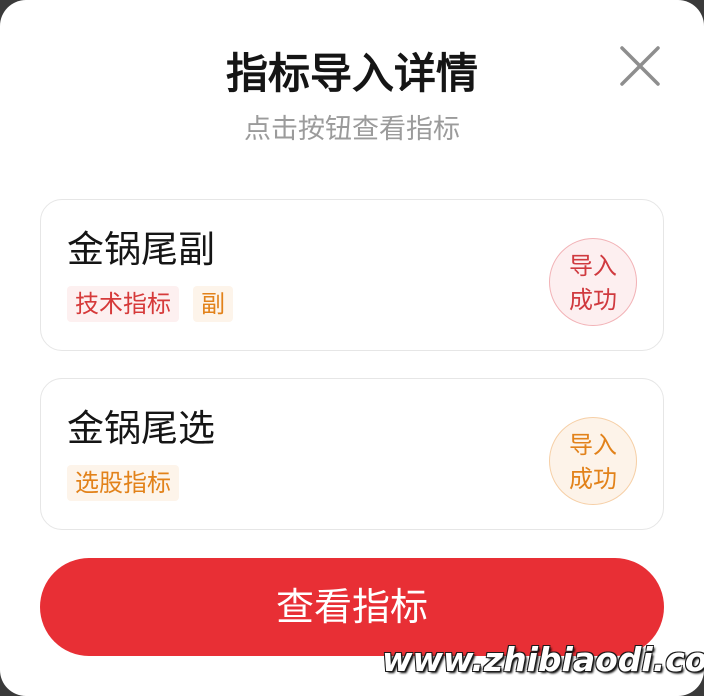 The image size is (704, 696). What do you see at coordinates (123, 304) in the screenshot?
I see `indicator-type-tag: 技术指标` at bounding box center [123, 304].